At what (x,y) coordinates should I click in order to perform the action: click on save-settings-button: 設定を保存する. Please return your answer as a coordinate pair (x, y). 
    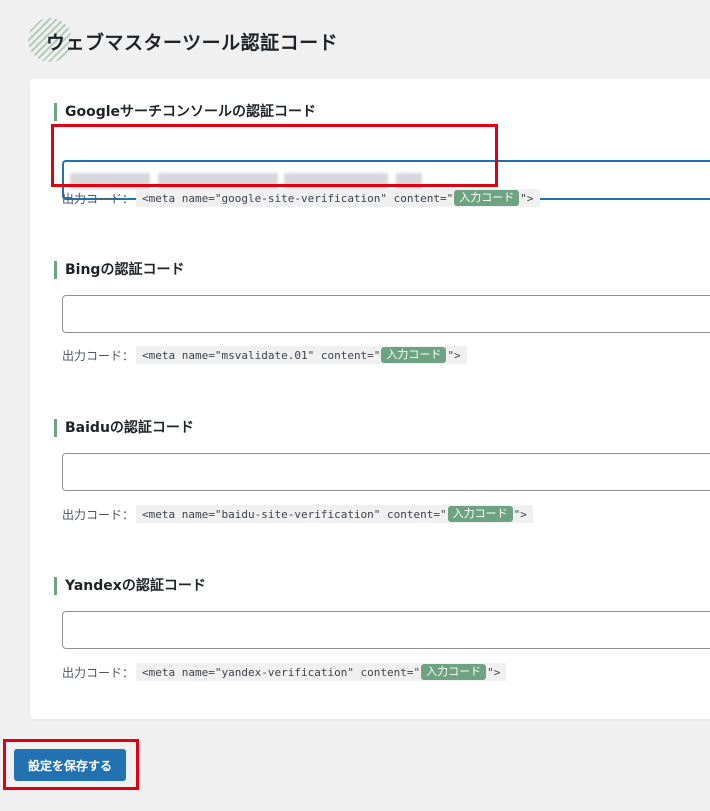
    Looking at the image, I should click on (70, 765).